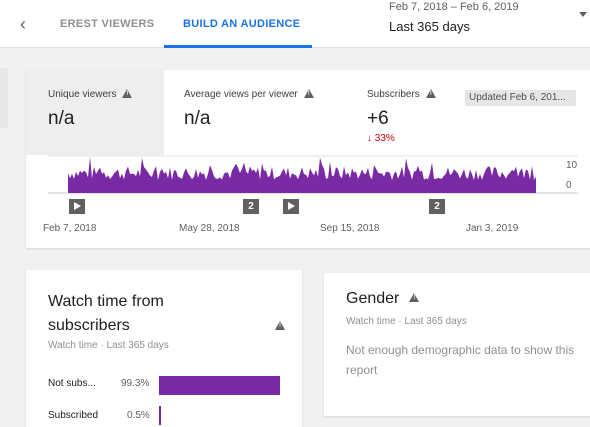 This screenshot has height=427, width=590. What do you see at coordinates (454, 7) in the screenshot?
I see `date-range-text: Feb 7, 2018 – Feb 6, 2019` at bounding box center [454, 7].